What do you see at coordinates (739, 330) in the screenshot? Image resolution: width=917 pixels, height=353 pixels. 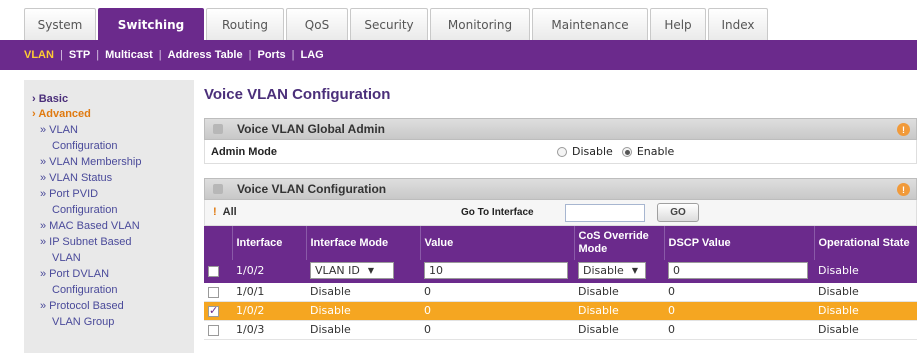 I see `row-dscp: 0` at bounding box center [739, 330].